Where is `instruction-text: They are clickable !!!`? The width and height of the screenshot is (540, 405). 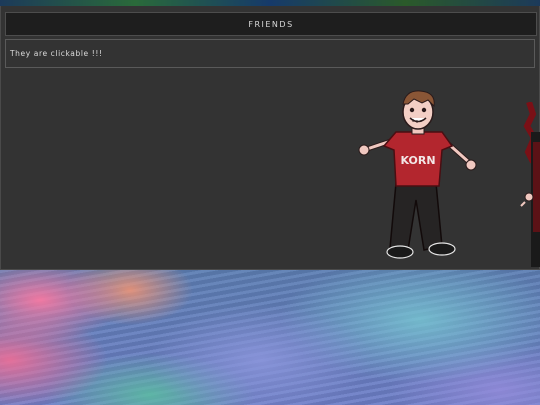 instruction-text: They are clickable !!! is located at coordinates (270, 53).